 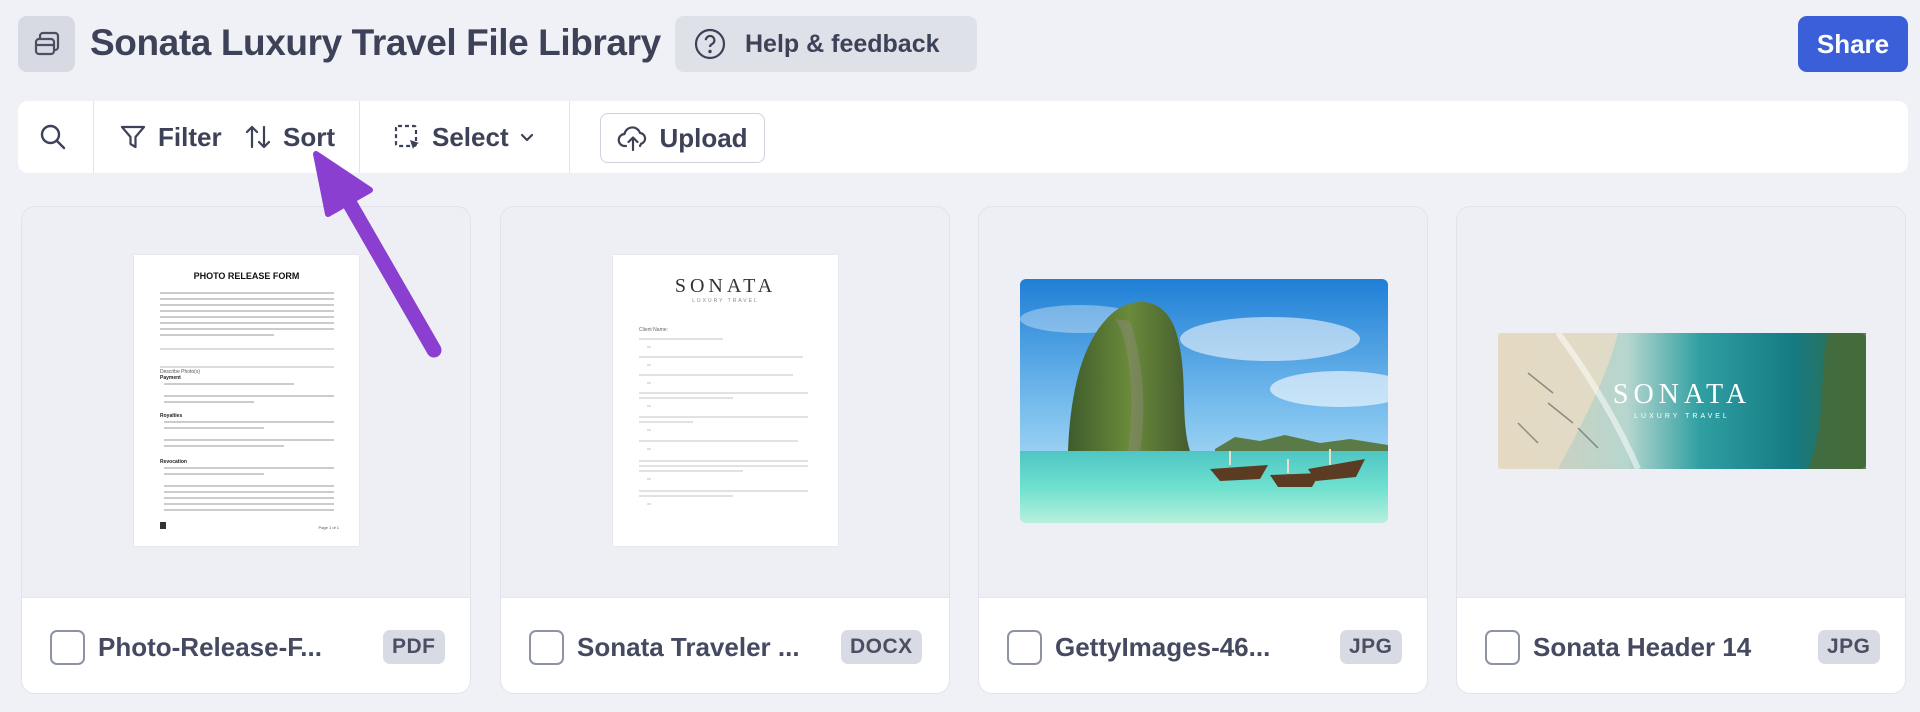 I want to click on search-button, so click(x=53, y=137).